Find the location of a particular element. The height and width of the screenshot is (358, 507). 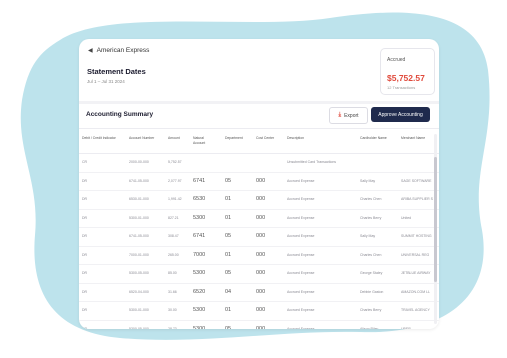

chevron-left-icon: ◀ is located at coordinates (90, 51).